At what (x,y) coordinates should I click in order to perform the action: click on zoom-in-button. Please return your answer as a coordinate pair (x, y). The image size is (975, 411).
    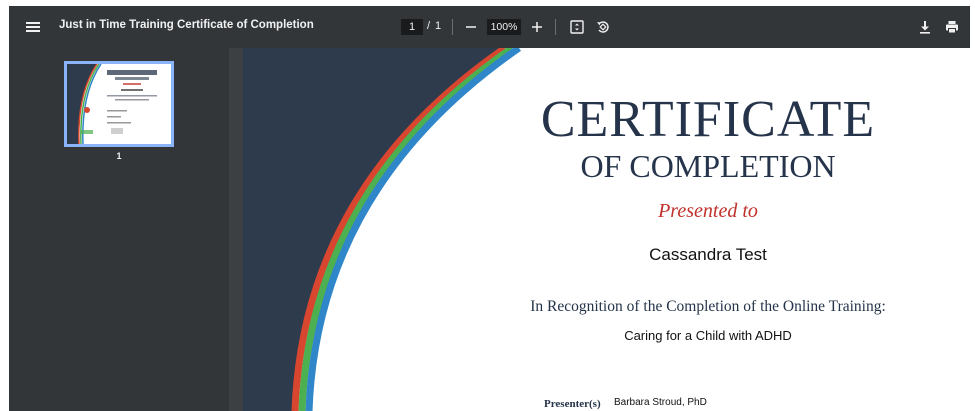
    Looking at the image, I should click on (537, 27).